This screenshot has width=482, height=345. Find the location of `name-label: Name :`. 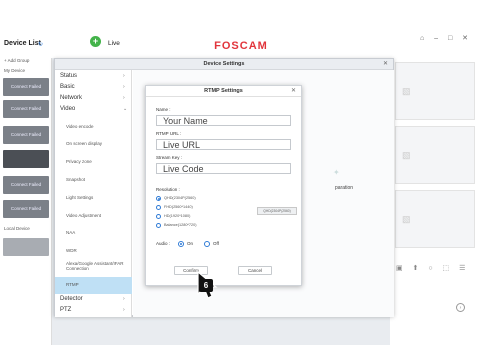

name-label: Name : is located at coordinates (163, 109).